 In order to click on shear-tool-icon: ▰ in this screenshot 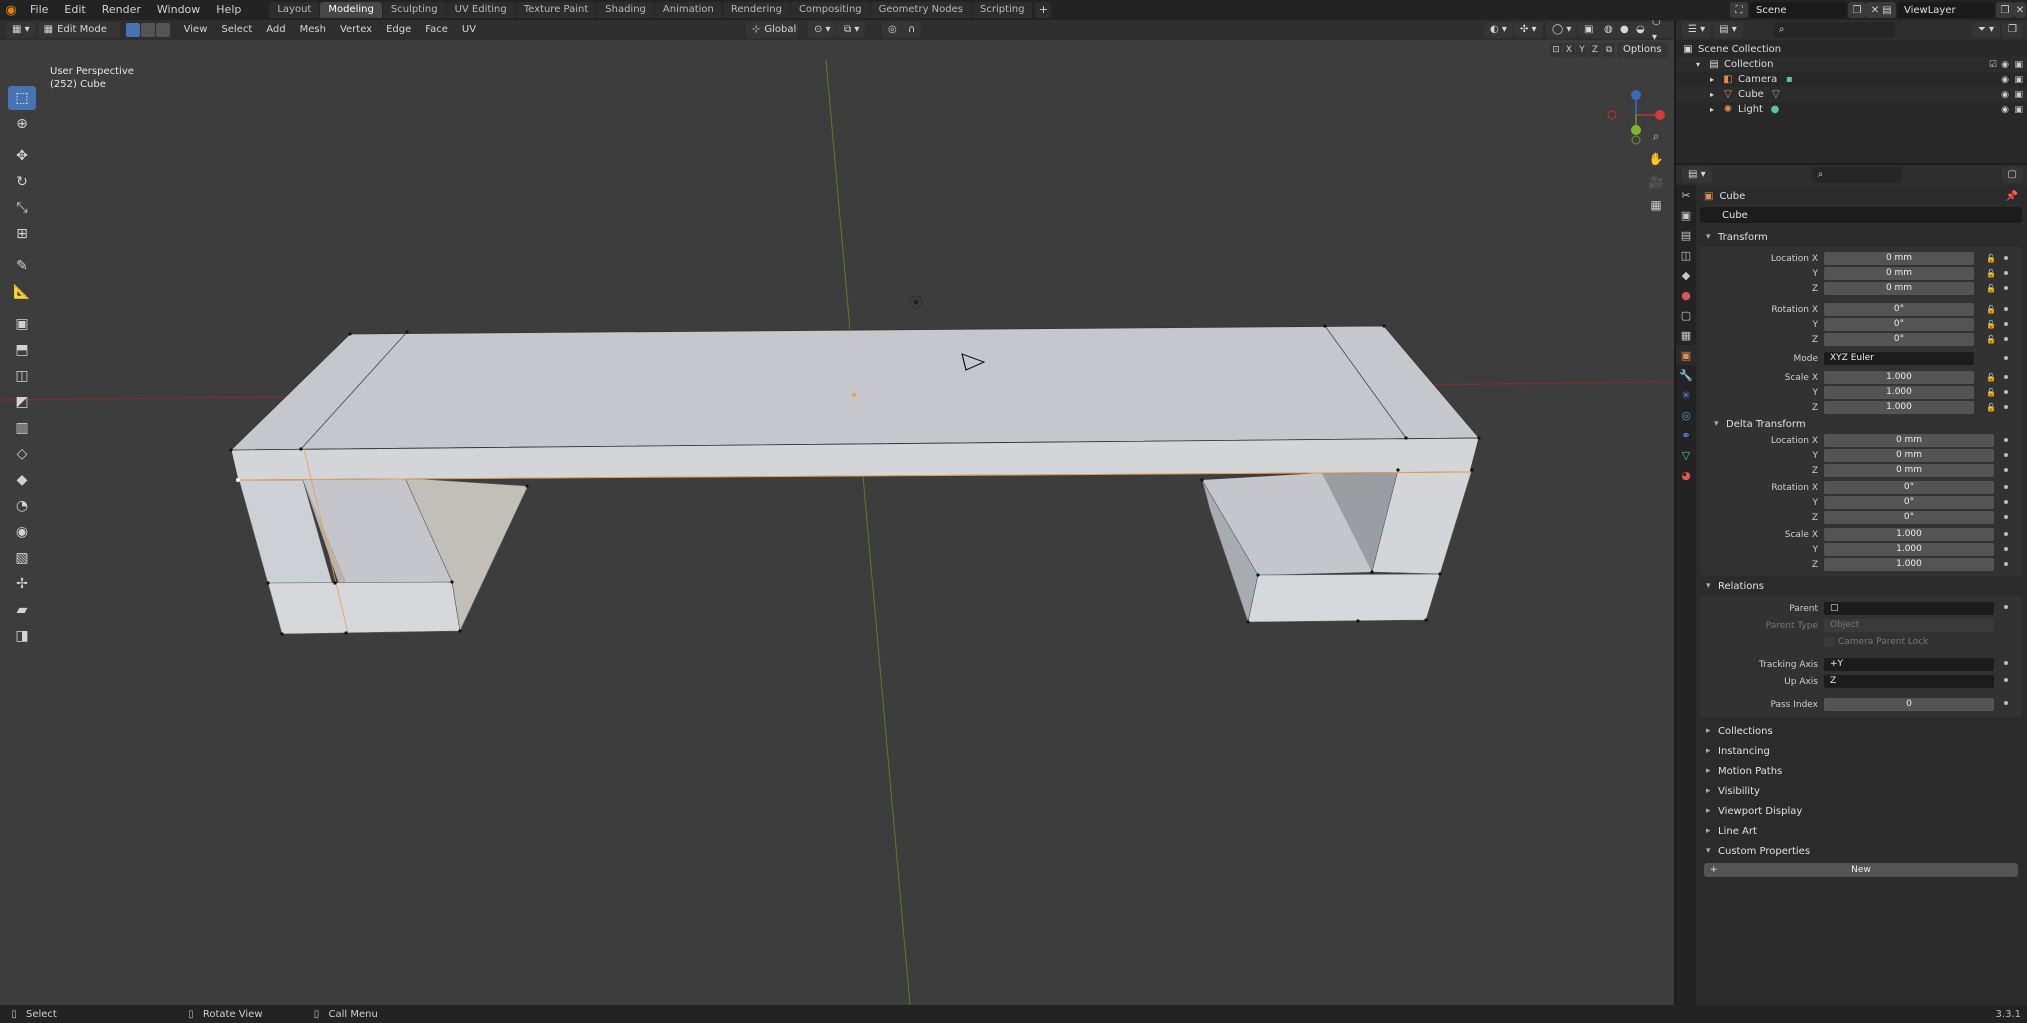, I will do `click(22, 610)`.